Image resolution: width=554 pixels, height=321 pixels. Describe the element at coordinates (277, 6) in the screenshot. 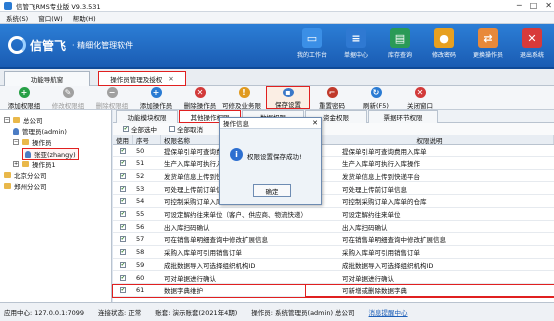

I see `title-bar: 信管飞RMS专业版 V9.3.531 ─ □ ✕` at that location.